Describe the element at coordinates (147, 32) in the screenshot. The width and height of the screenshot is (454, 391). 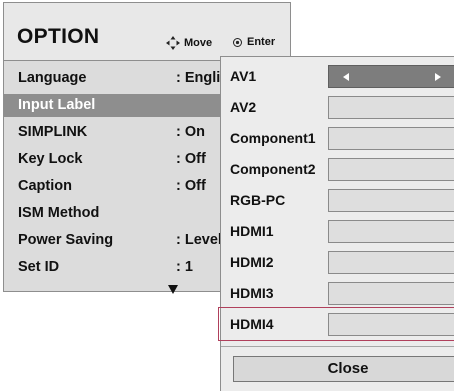
I see `menu-header: OPTION Move Enter` at that location.